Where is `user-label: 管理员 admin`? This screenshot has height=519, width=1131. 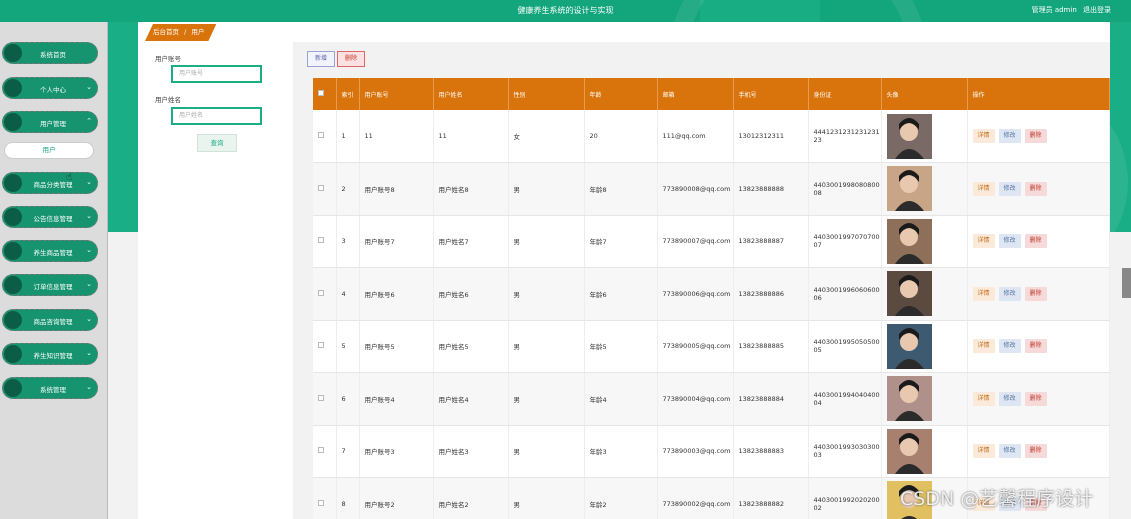 user-label: 管理员 admin is located at coordinates (1054, 10).